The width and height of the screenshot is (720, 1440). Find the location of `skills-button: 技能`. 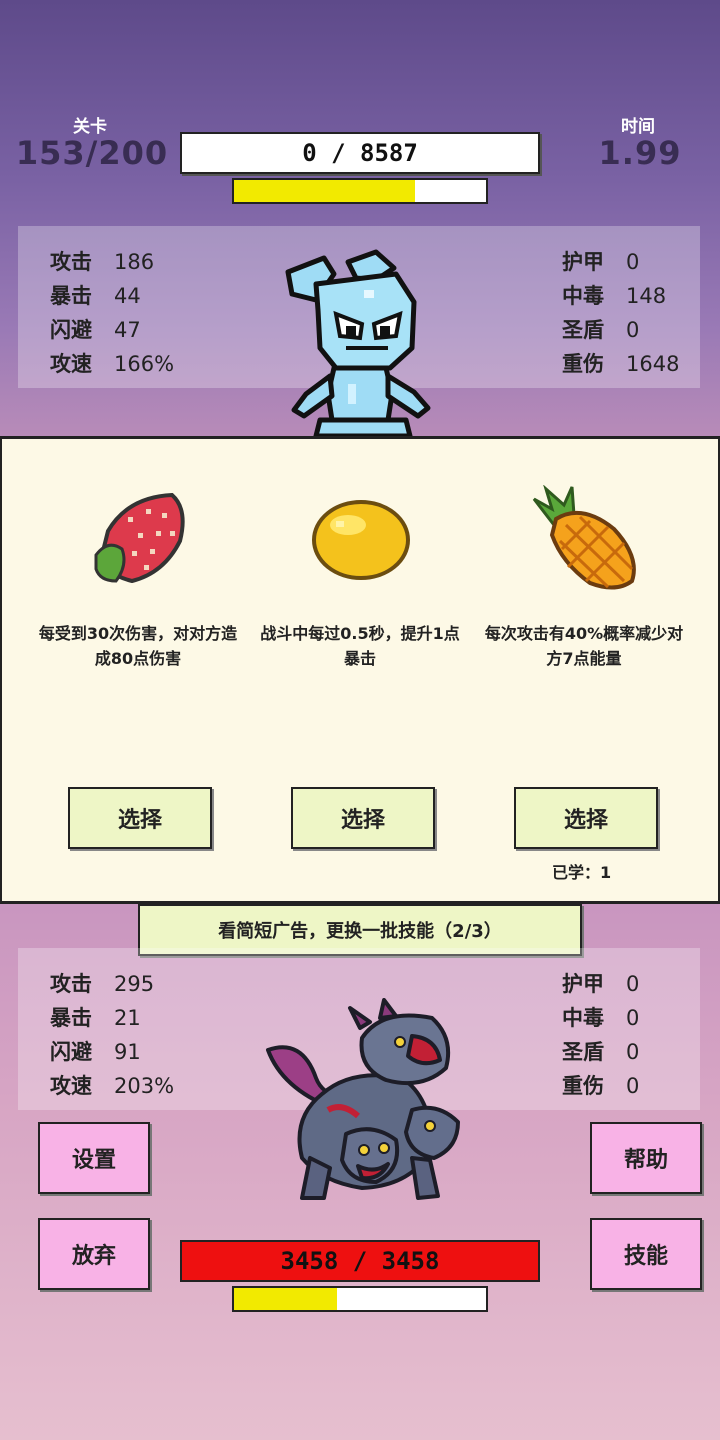

skills-button: 技能 is located at coordinates (646, 1254).